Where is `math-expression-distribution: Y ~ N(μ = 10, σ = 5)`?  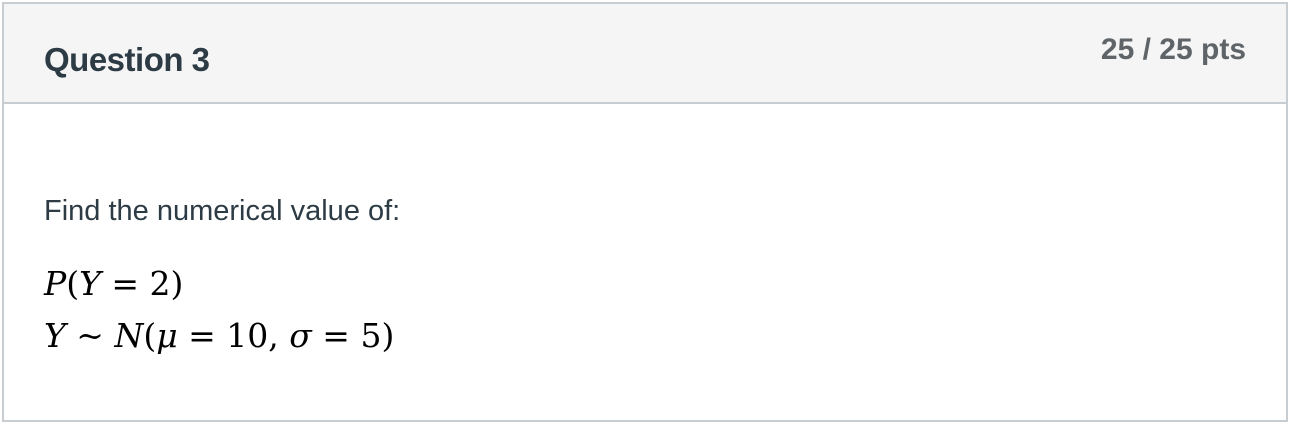 math-expression-distribution: Y ~ N(μ = 10, σ = 5) is located at coordinates (219, 335).